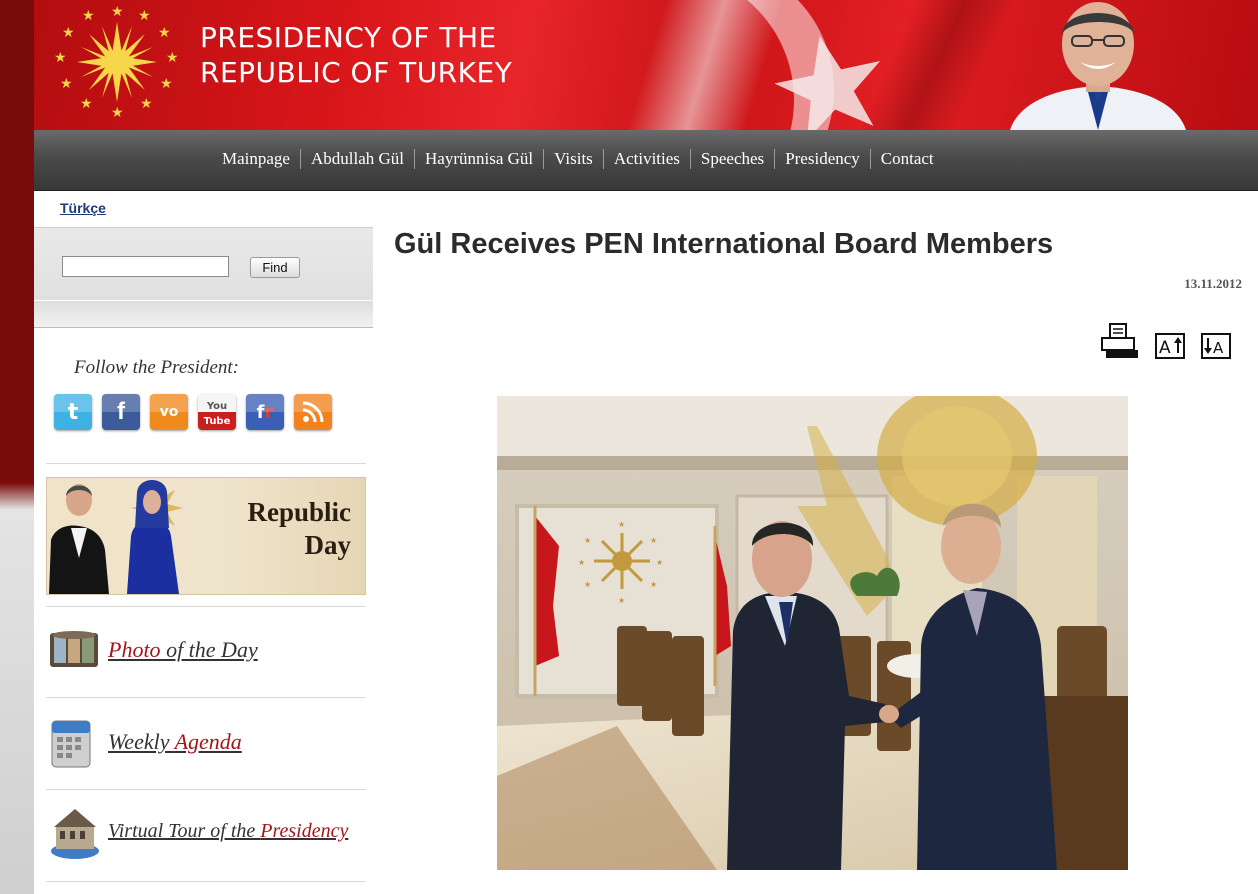 The height and width of the screenshot is (894, 1258). Describe the element at coordinates (209, 649) in the screenshot. I see `photo-of-the-day-rest: of the Day` at that location.